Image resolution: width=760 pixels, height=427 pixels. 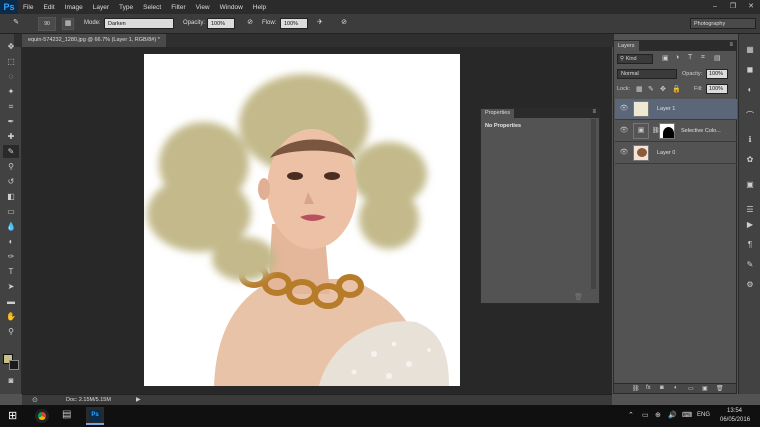 What do you see at coordinates (11, 211) in the screenshot?
I see `gradient-tool-icon: ▭` at bounding box center [11, 211].